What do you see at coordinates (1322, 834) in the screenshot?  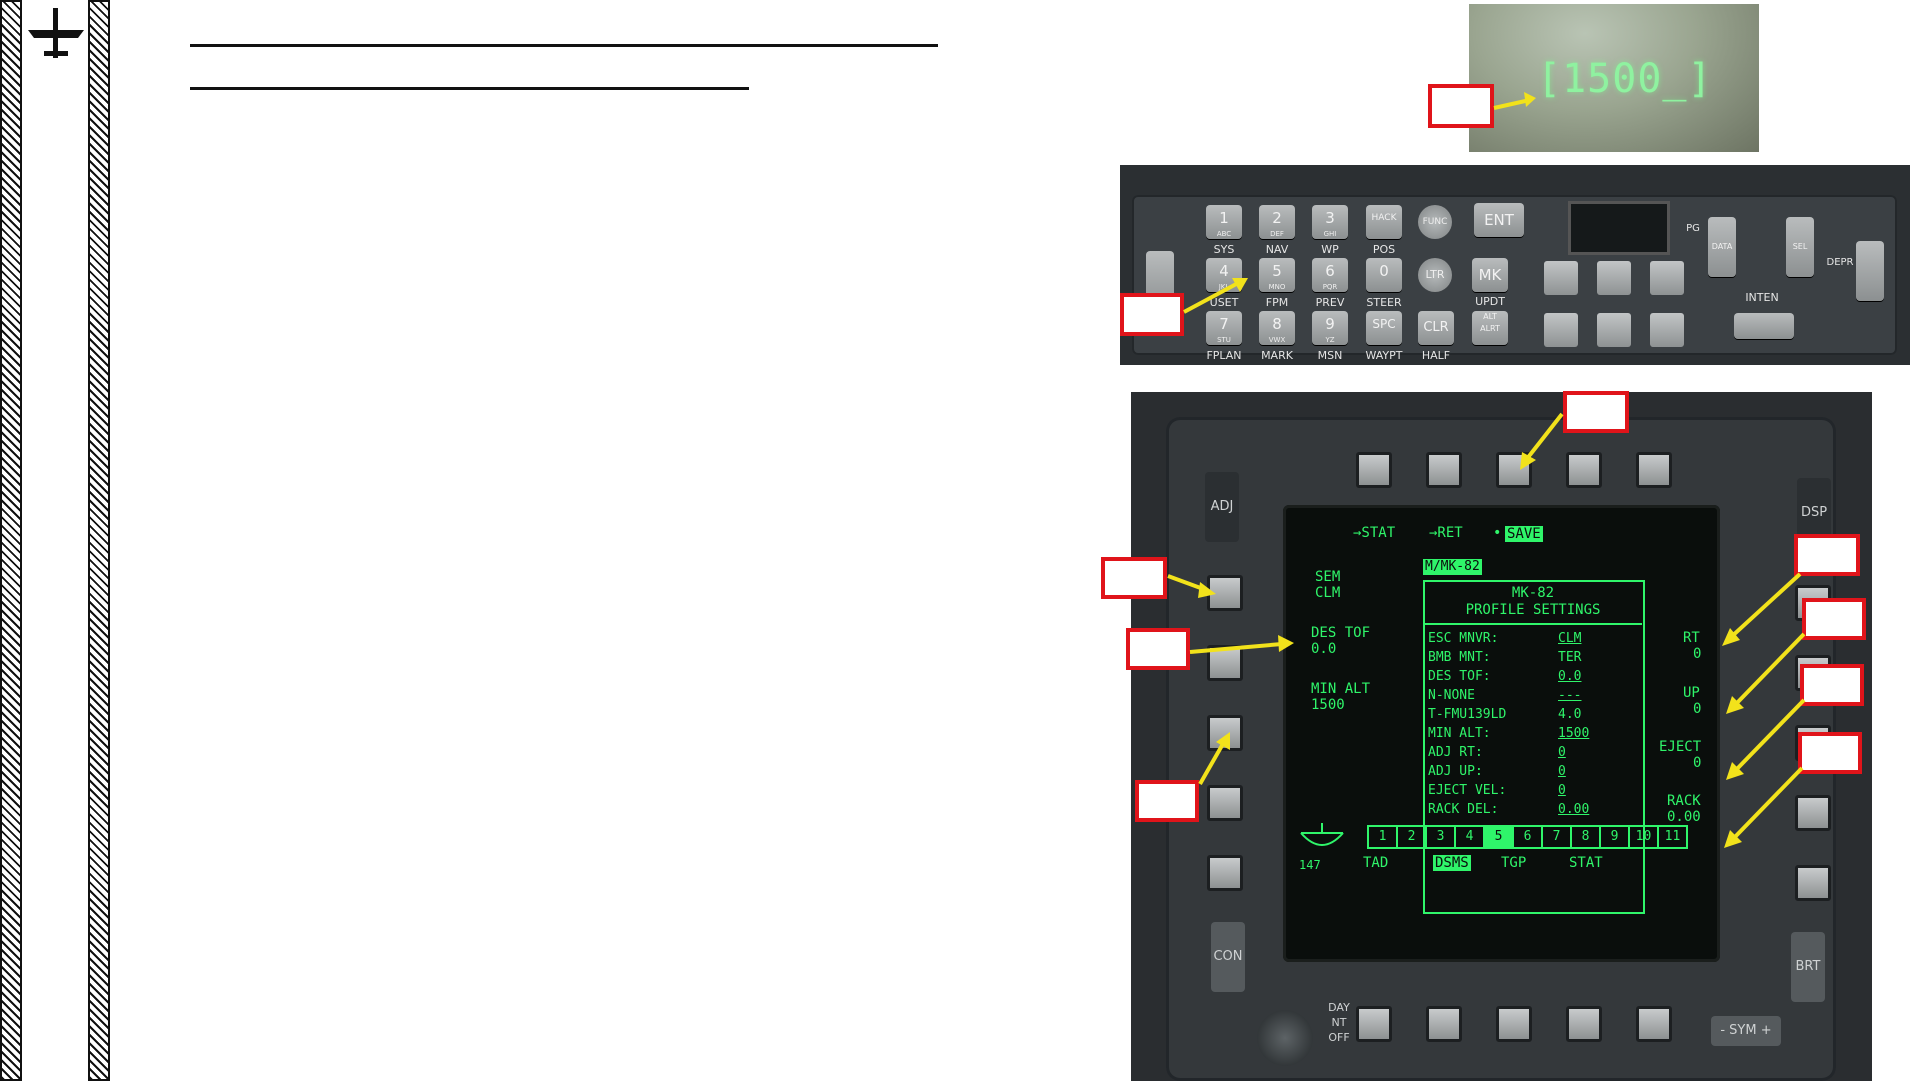 I see `aircraft-heading-icon` at bounding box center [1322, 834].